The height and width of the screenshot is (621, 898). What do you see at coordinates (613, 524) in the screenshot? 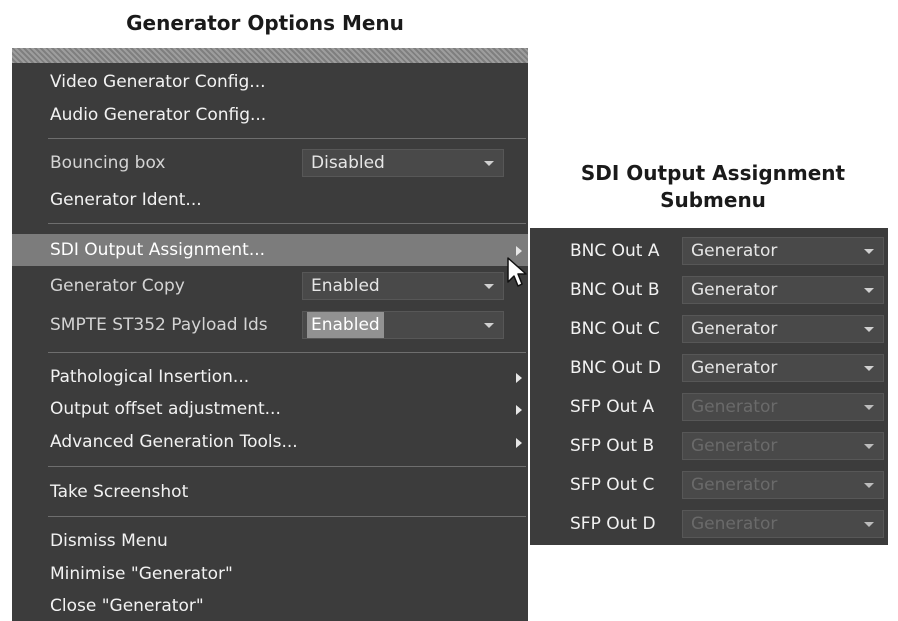
I see `output-label: SFP Out D` at bounding box center [613, 524].